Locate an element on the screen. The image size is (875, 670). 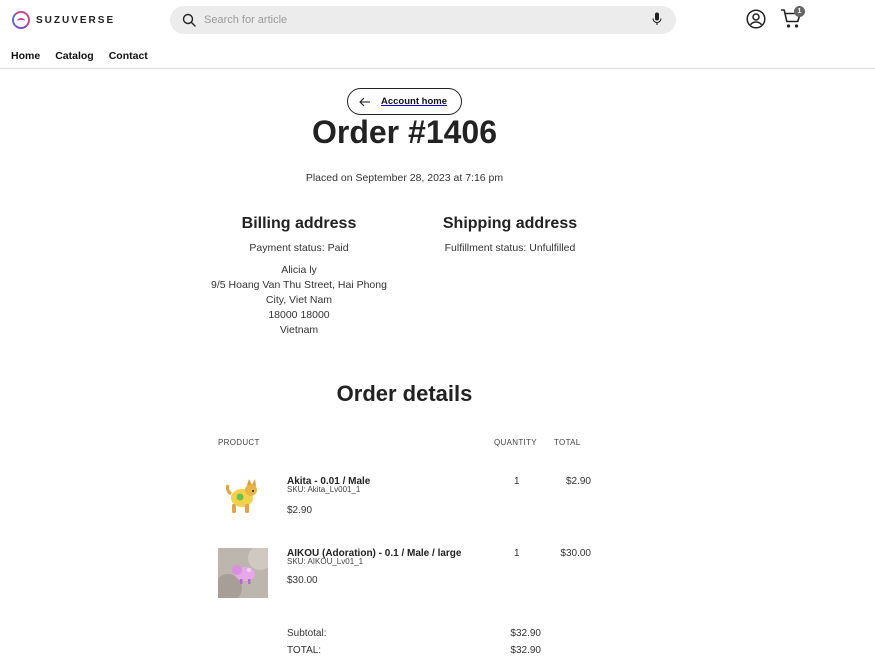
subtotal-row: Subtotal: $32.90 is located at coordinates (414, 633).